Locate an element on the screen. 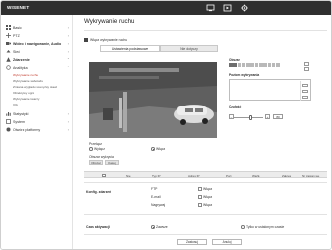 The width and height of the screenshot is (332, 250). button-label: Anuluj is located at coordinates (227, 242).